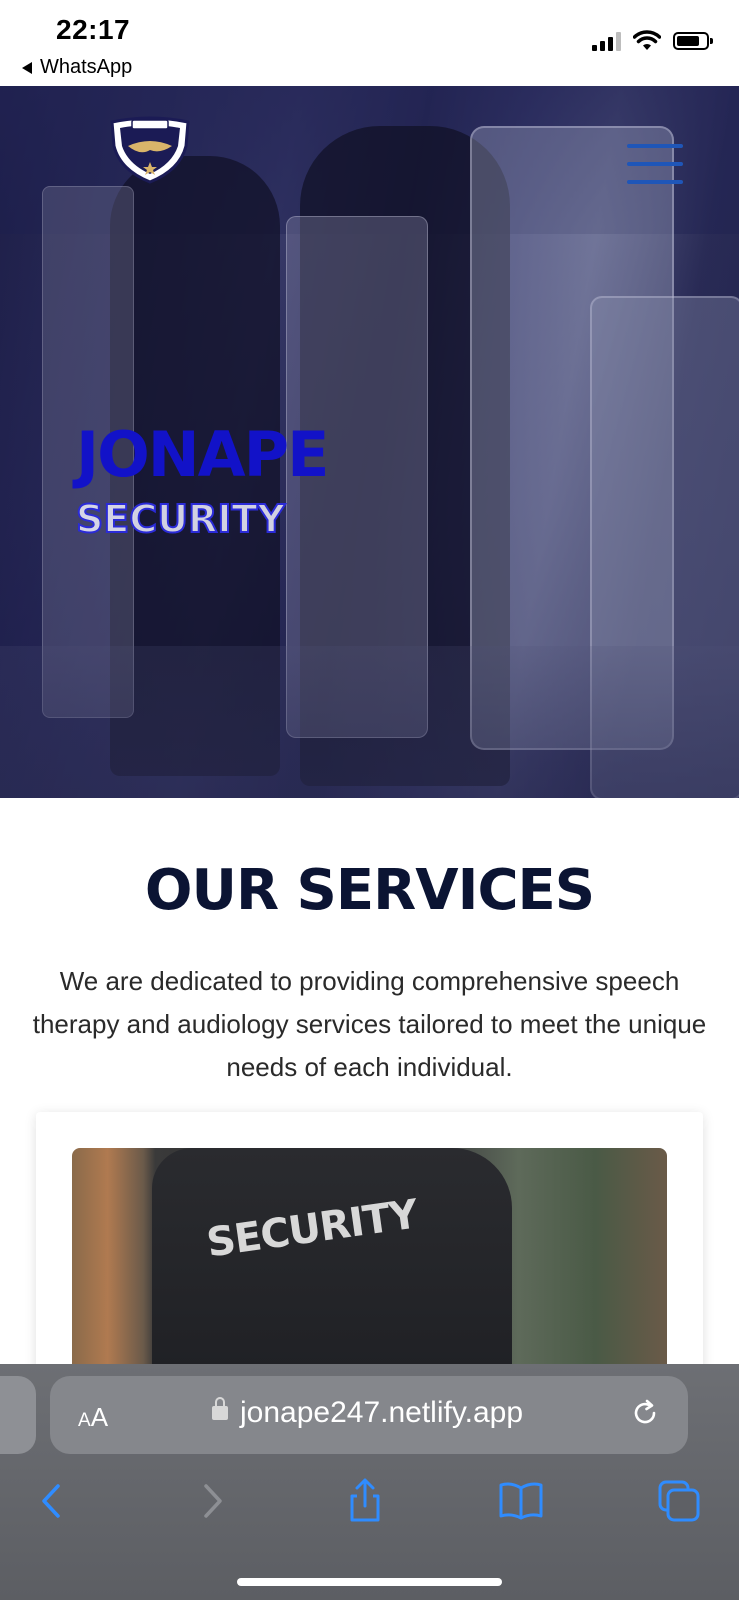 Image resolution: width=739 pixels, height=1600 pixels. Describe the element at coordinates (369, 43) in the screenshot. I see `status-bar: 22:17 WhatsApp` at that location.